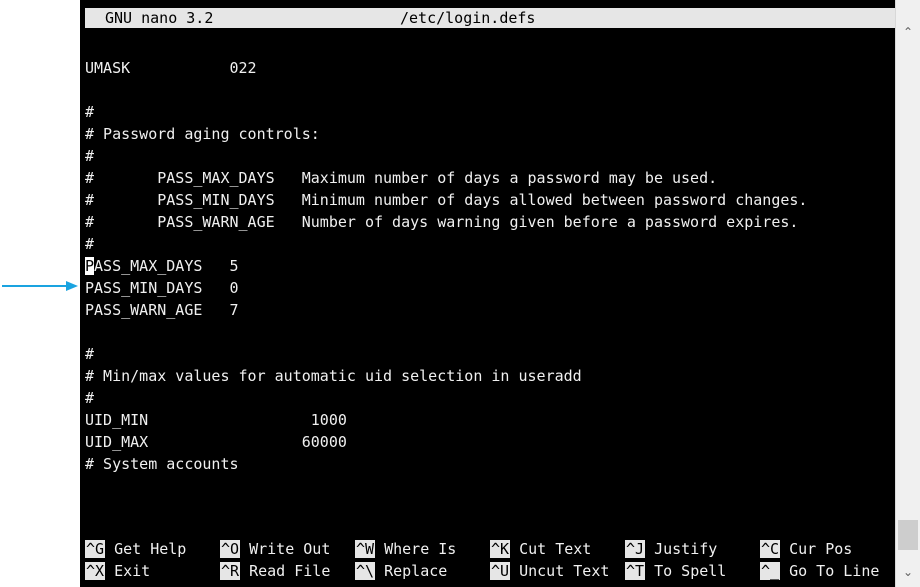 The image size is (920, 587). Describe the element at coordinates (908, 572) in the screenshot. I see `chevron-down-icon: ⌄` at that location.